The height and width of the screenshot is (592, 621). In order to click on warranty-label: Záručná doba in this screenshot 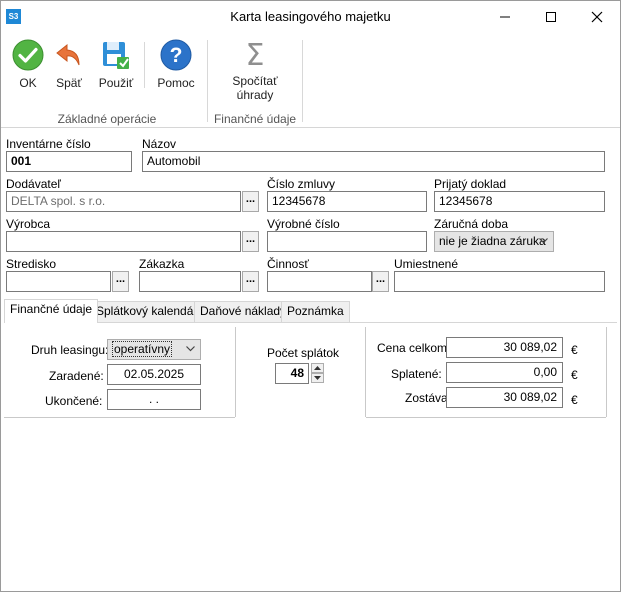, I will do `click(471, 224)`.